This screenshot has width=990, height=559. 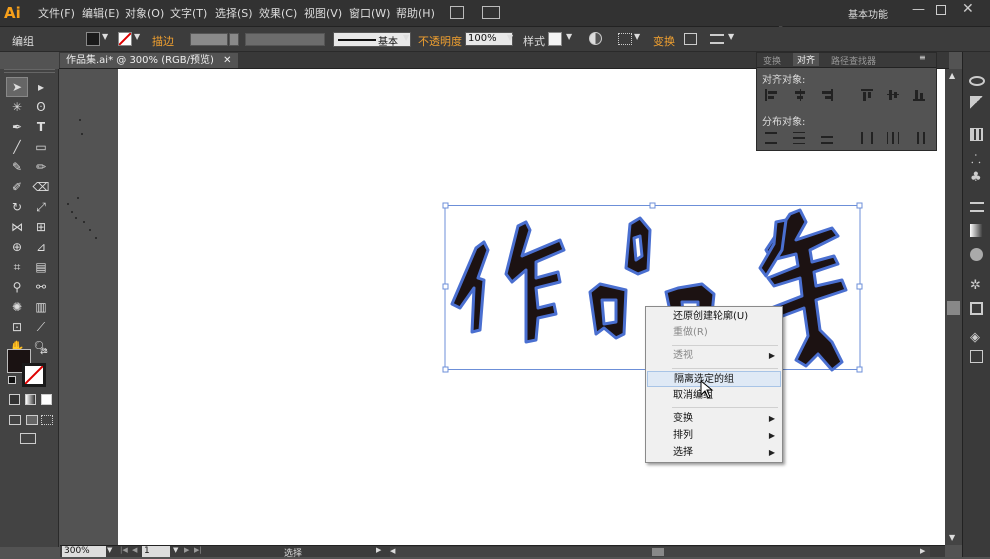 I want to click on distribute-top-icon, so click(x=771, y=138).